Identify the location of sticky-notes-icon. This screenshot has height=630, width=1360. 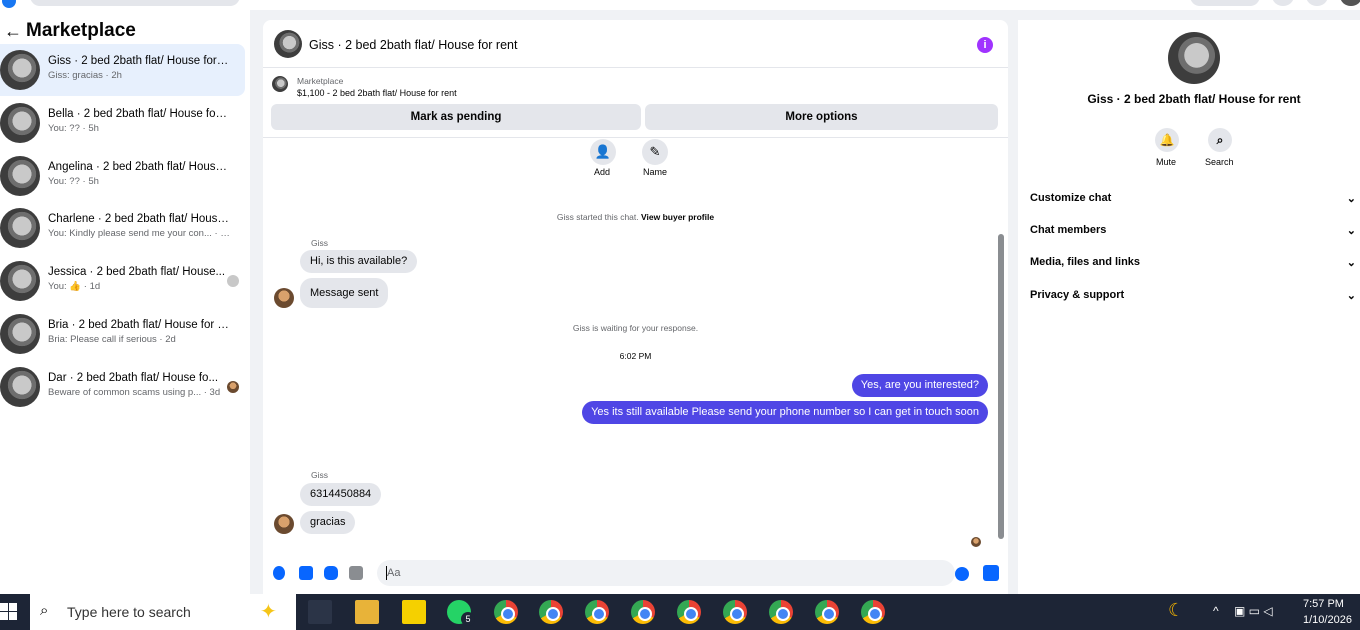
(414, 612).